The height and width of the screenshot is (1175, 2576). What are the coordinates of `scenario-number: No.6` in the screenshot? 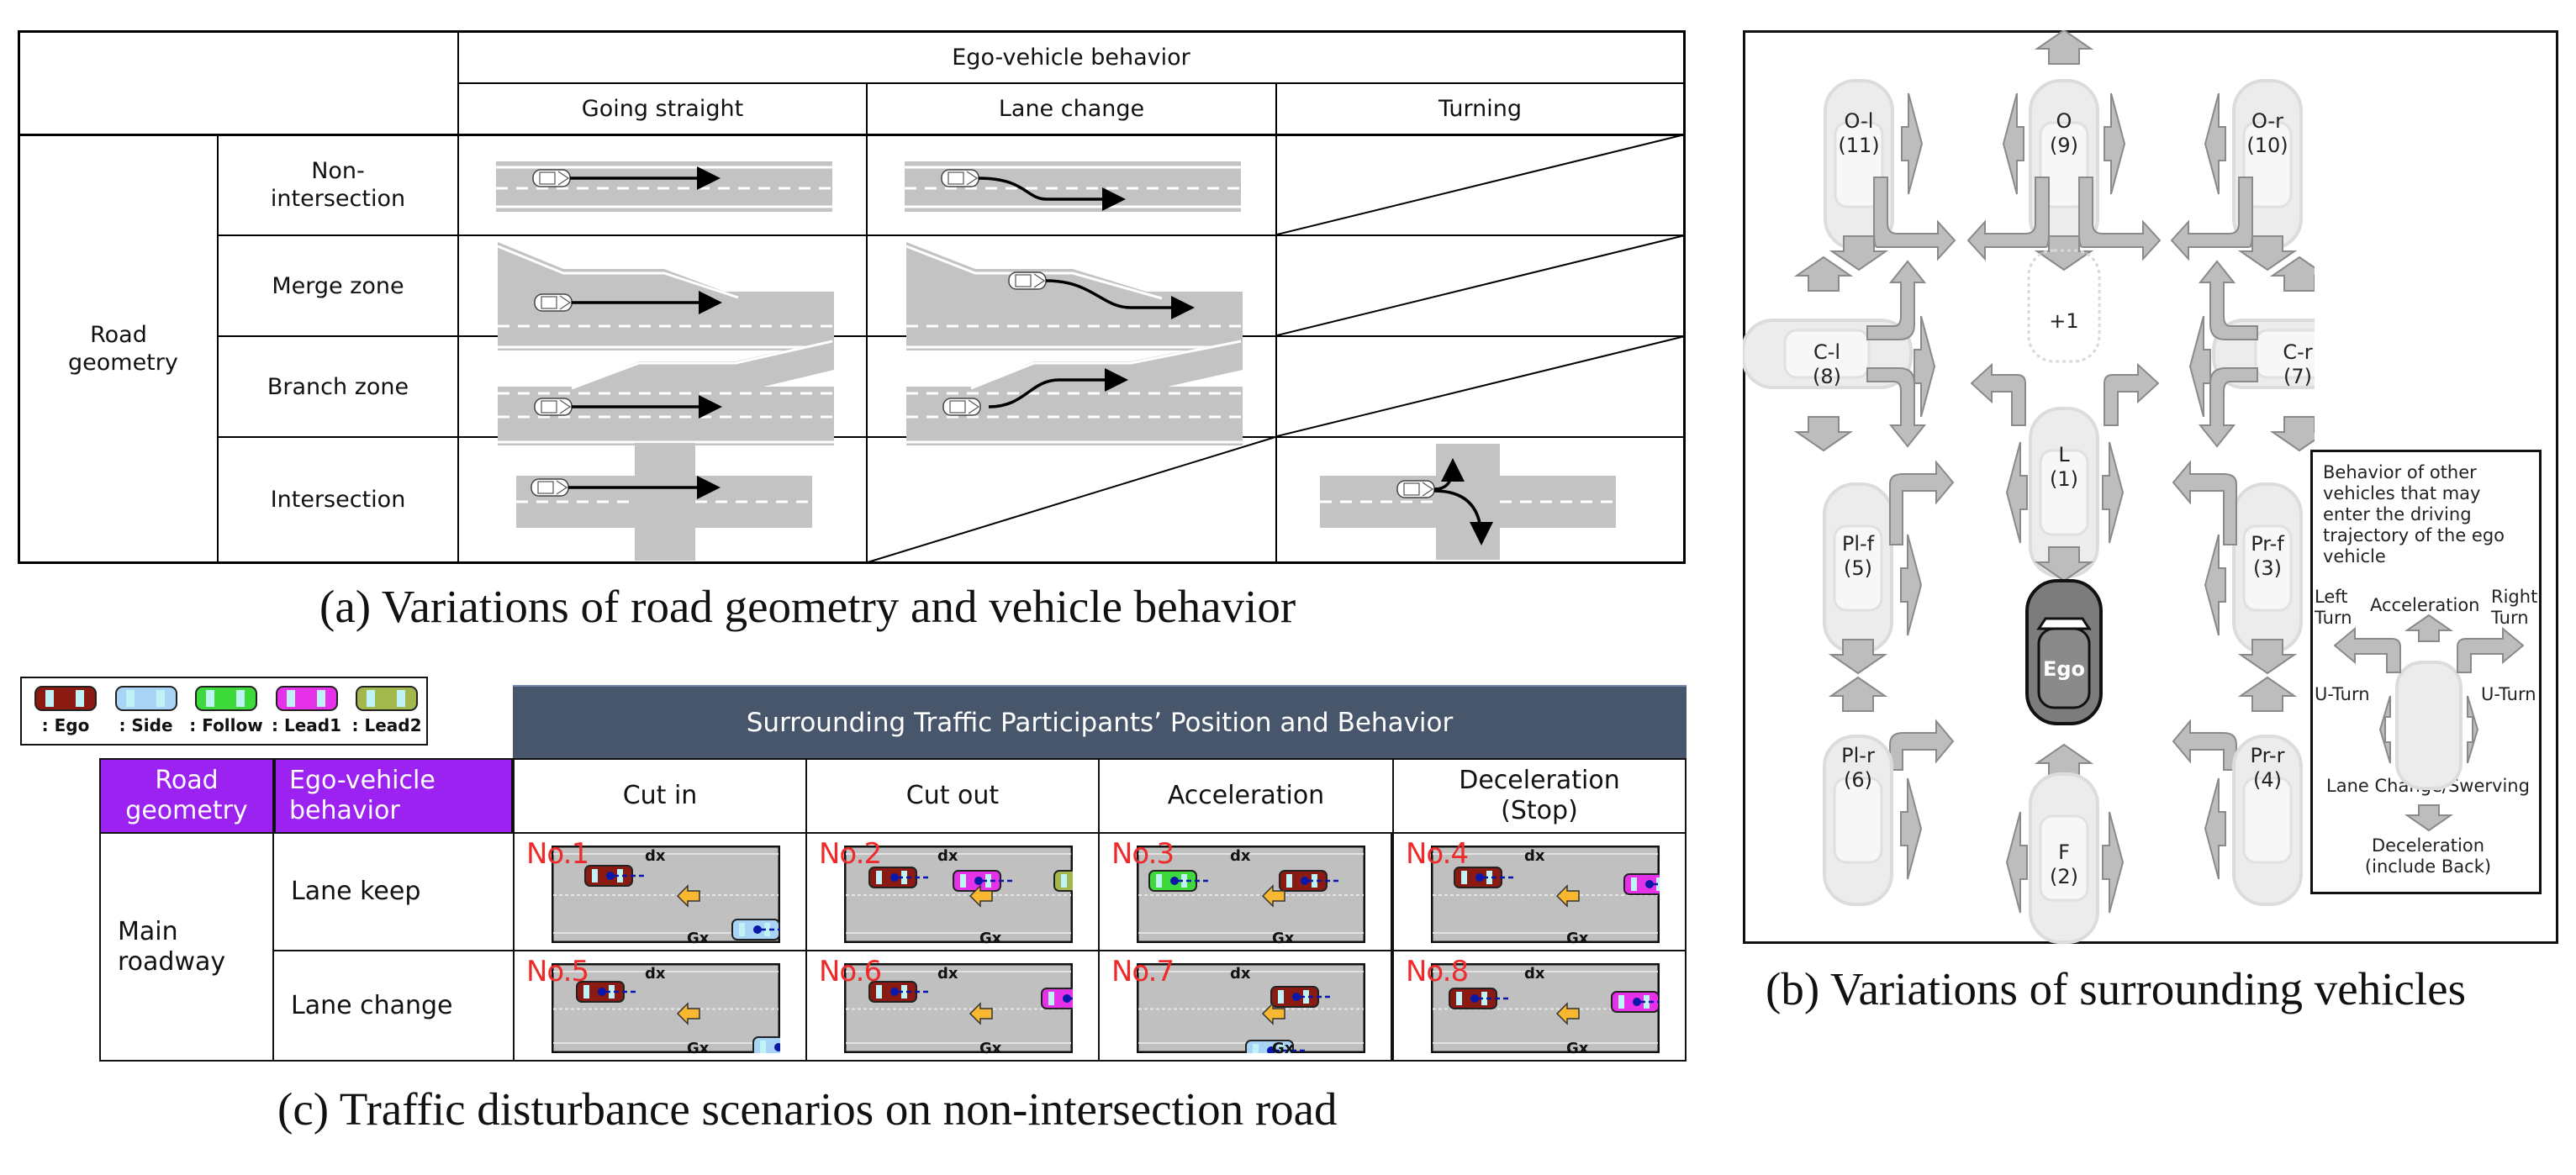 It's located at (850, 972).